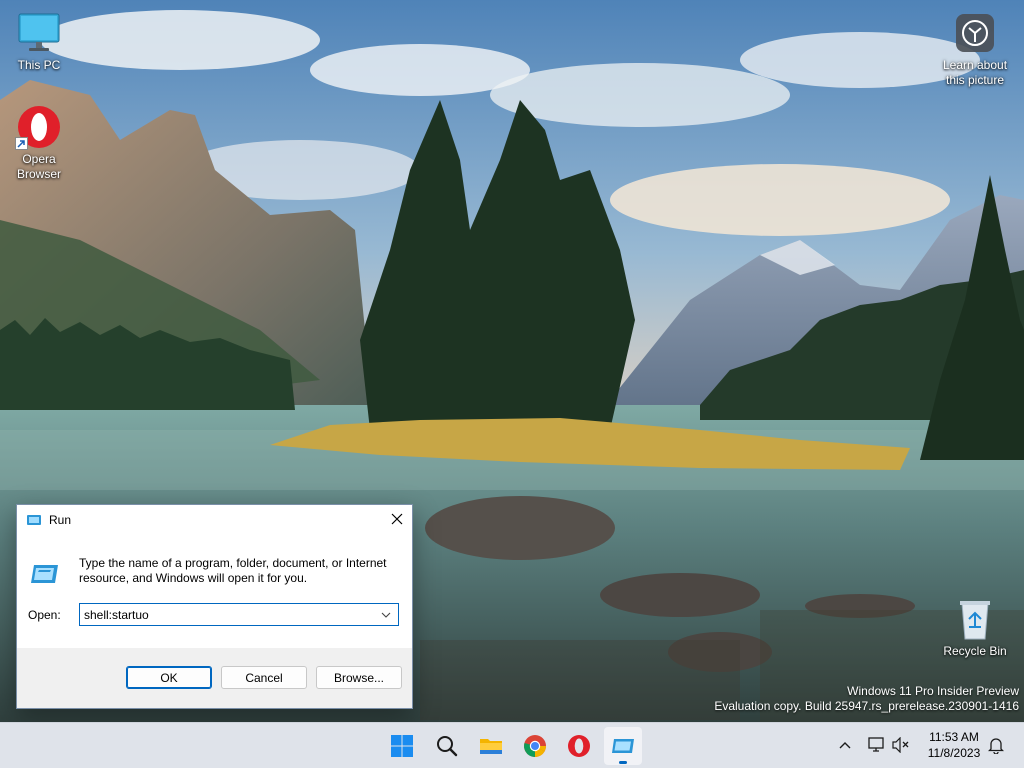  I want to click on chrome-icon, so click(535, 746).